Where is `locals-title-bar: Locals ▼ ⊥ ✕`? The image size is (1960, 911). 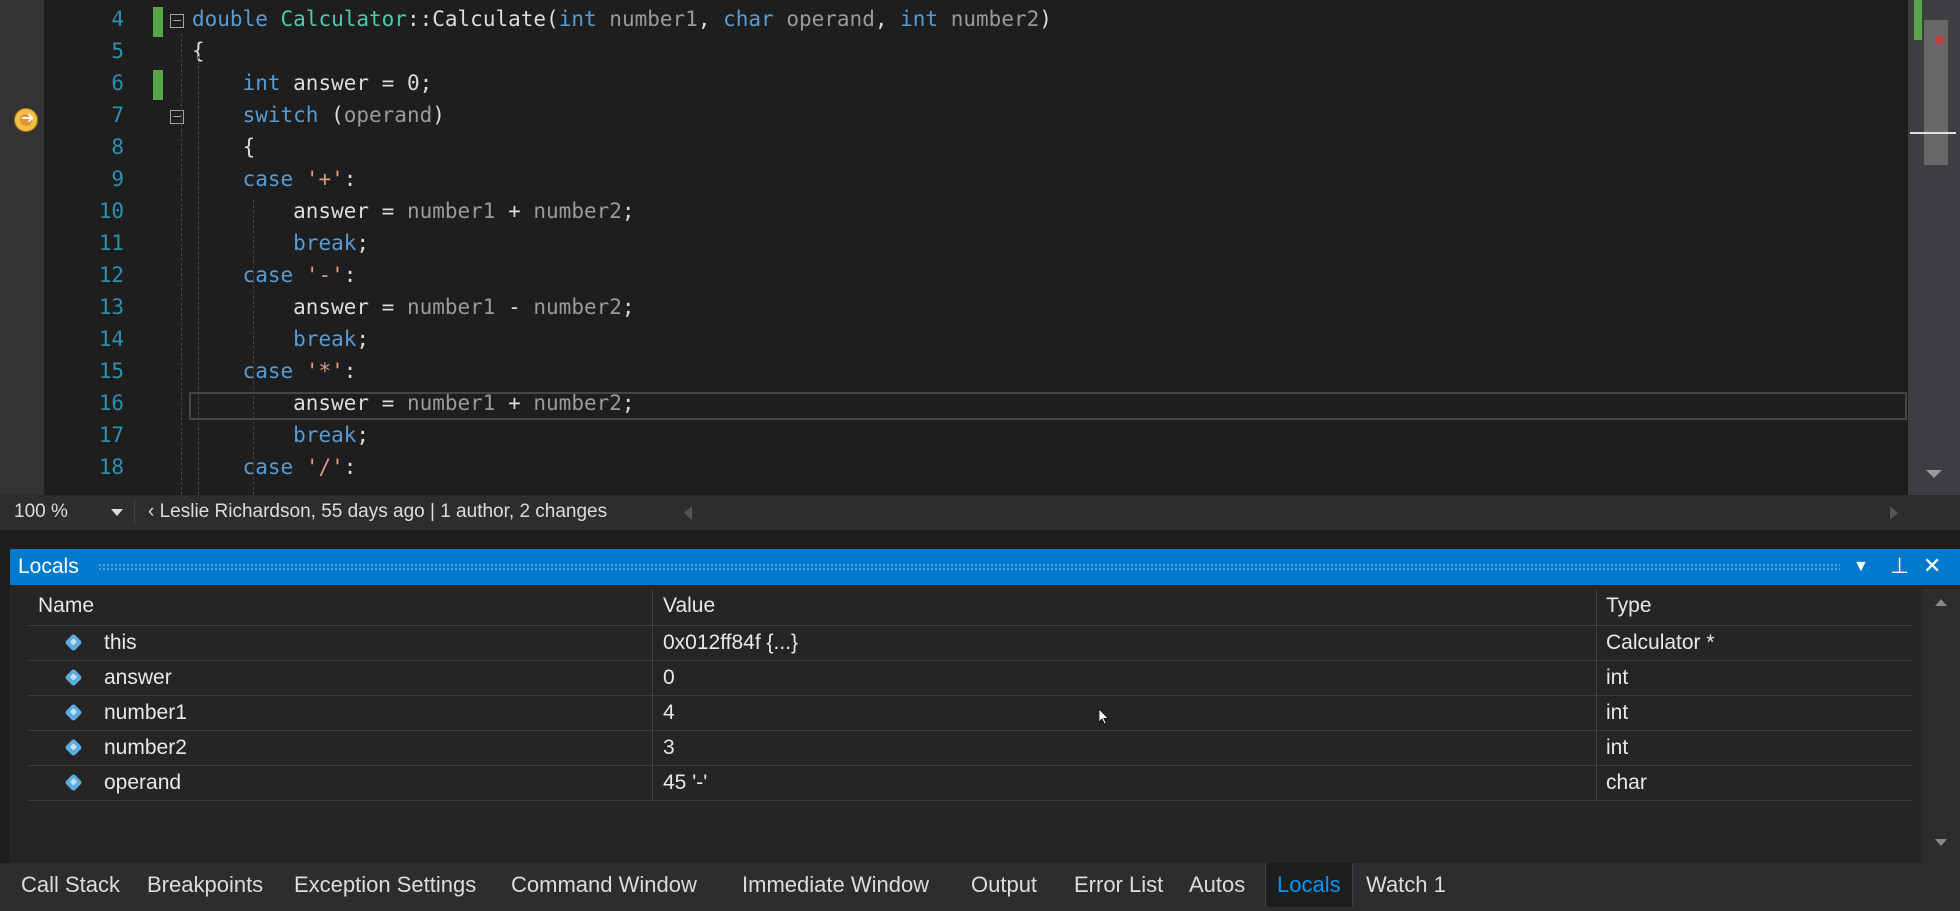
locals-title-bar: Locals ▼ ⊥ ✕ is located at coordinates (985, 567).